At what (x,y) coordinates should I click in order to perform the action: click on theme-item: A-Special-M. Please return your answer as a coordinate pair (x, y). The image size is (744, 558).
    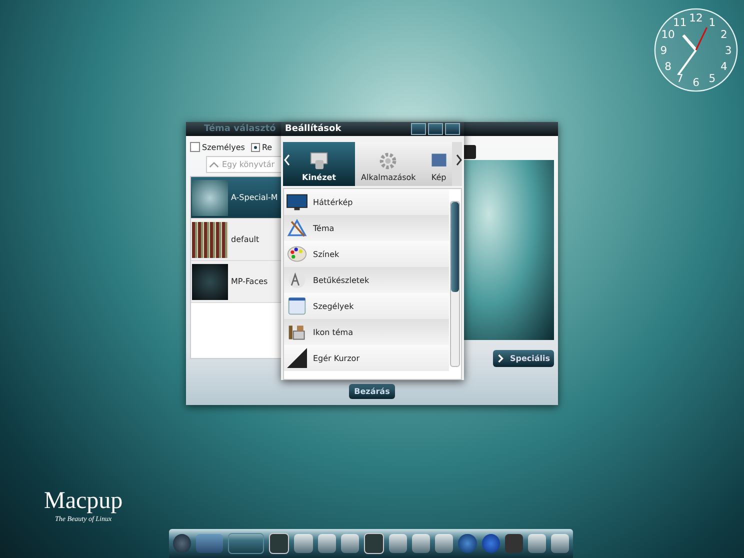
    Looking at the image, I should click on (236, 198).